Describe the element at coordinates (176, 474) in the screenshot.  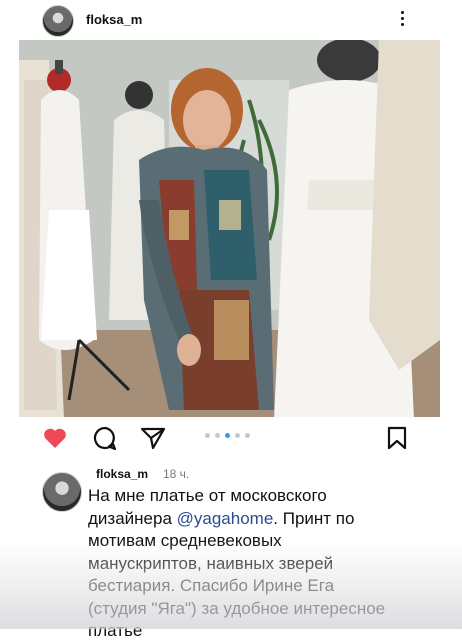
I see `post-timestamp: 18 ч.` at that location.